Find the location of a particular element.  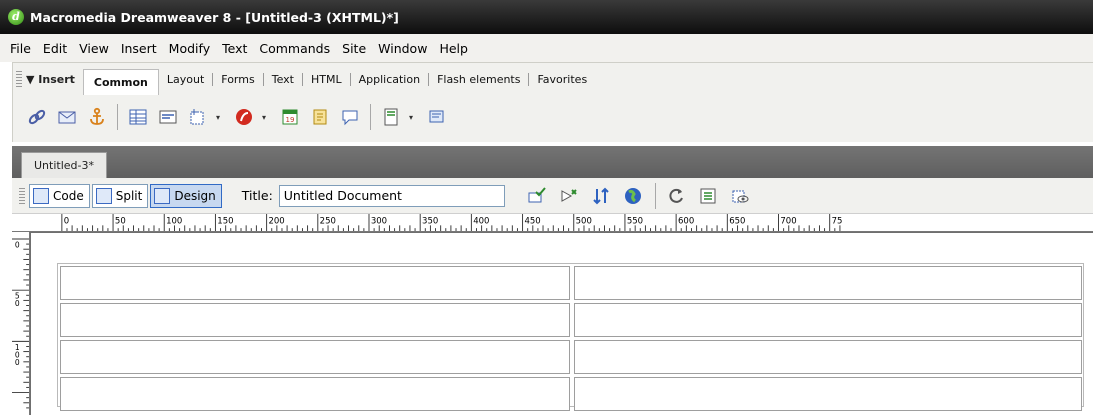

ruler-label: 550 is located at coordinates (635, 221).